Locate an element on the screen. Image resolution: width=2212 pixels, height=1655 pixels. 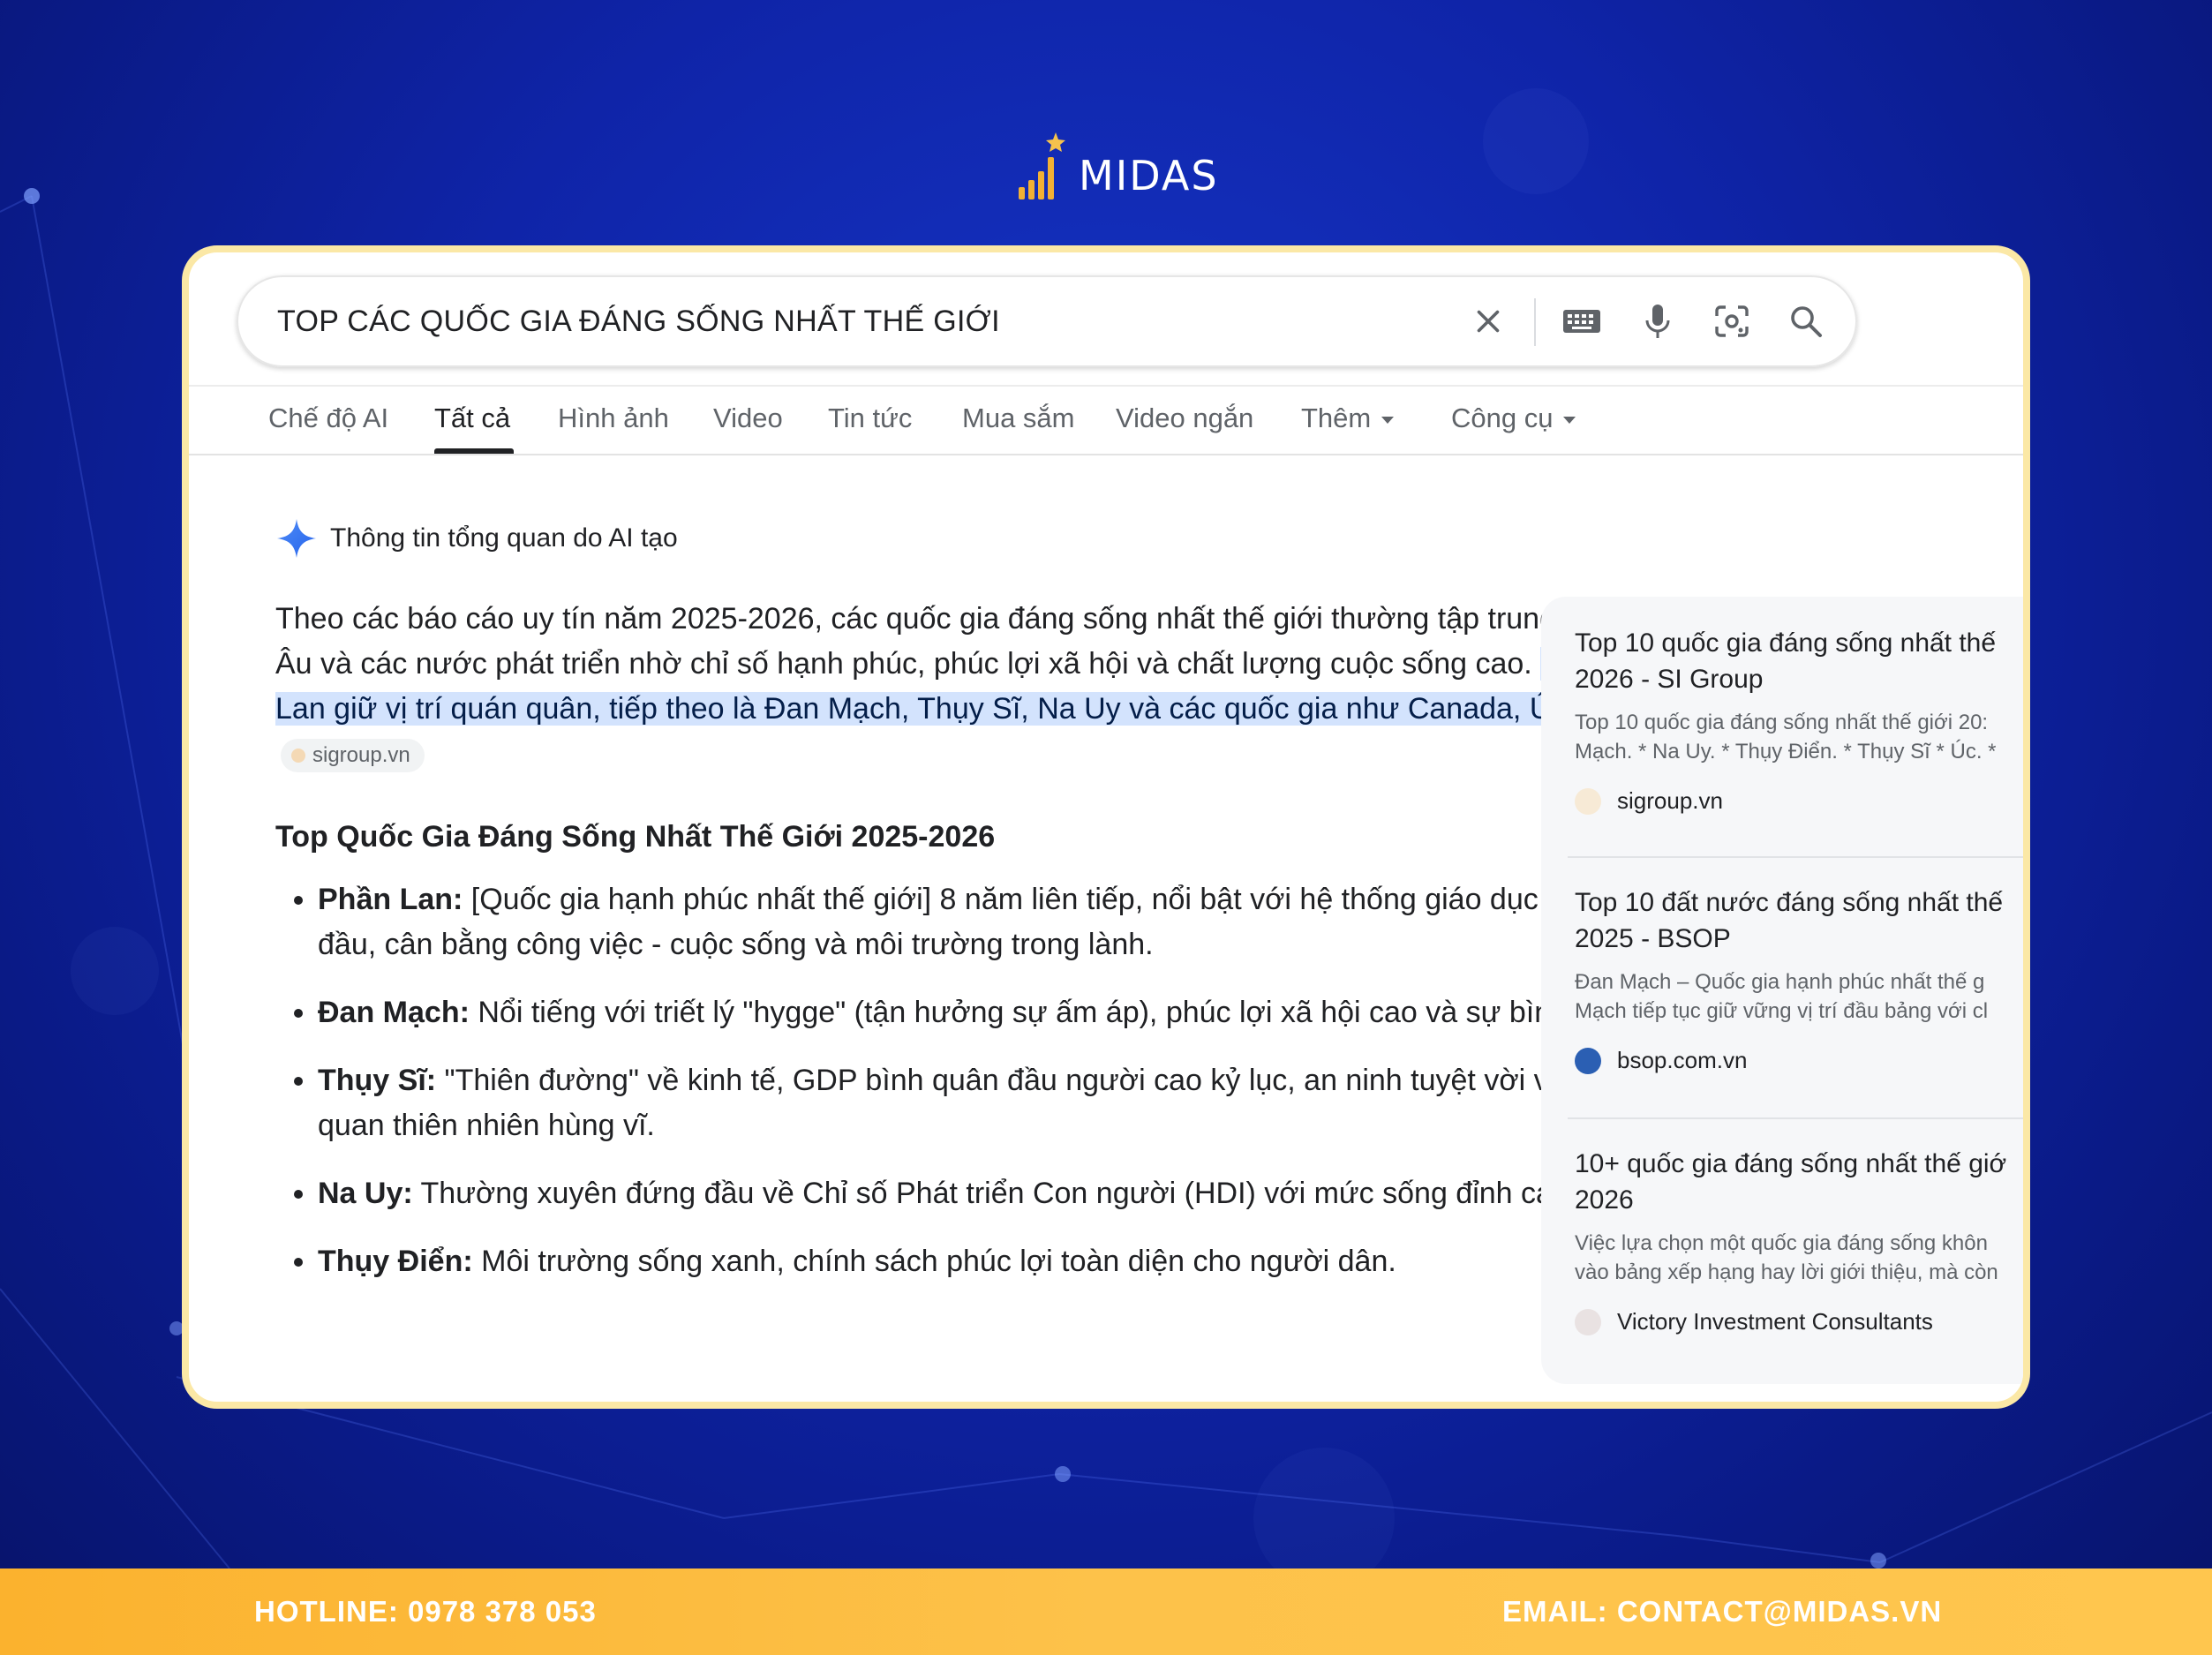
logo-wordmark: MIDAS is located at coordinates (1149, 176).